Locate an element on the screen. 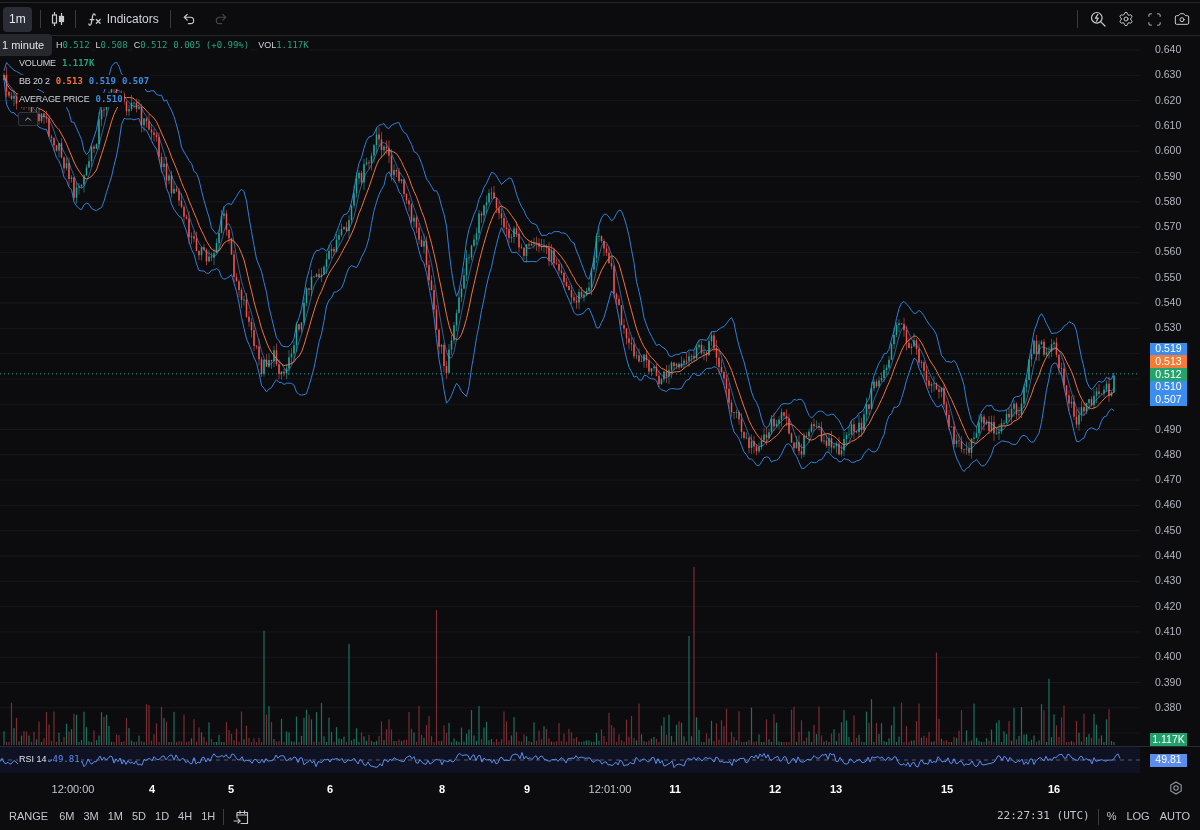 This screenshot has width=1200, height=830. fullscreen-icon is located at coordinates (1154, 19).